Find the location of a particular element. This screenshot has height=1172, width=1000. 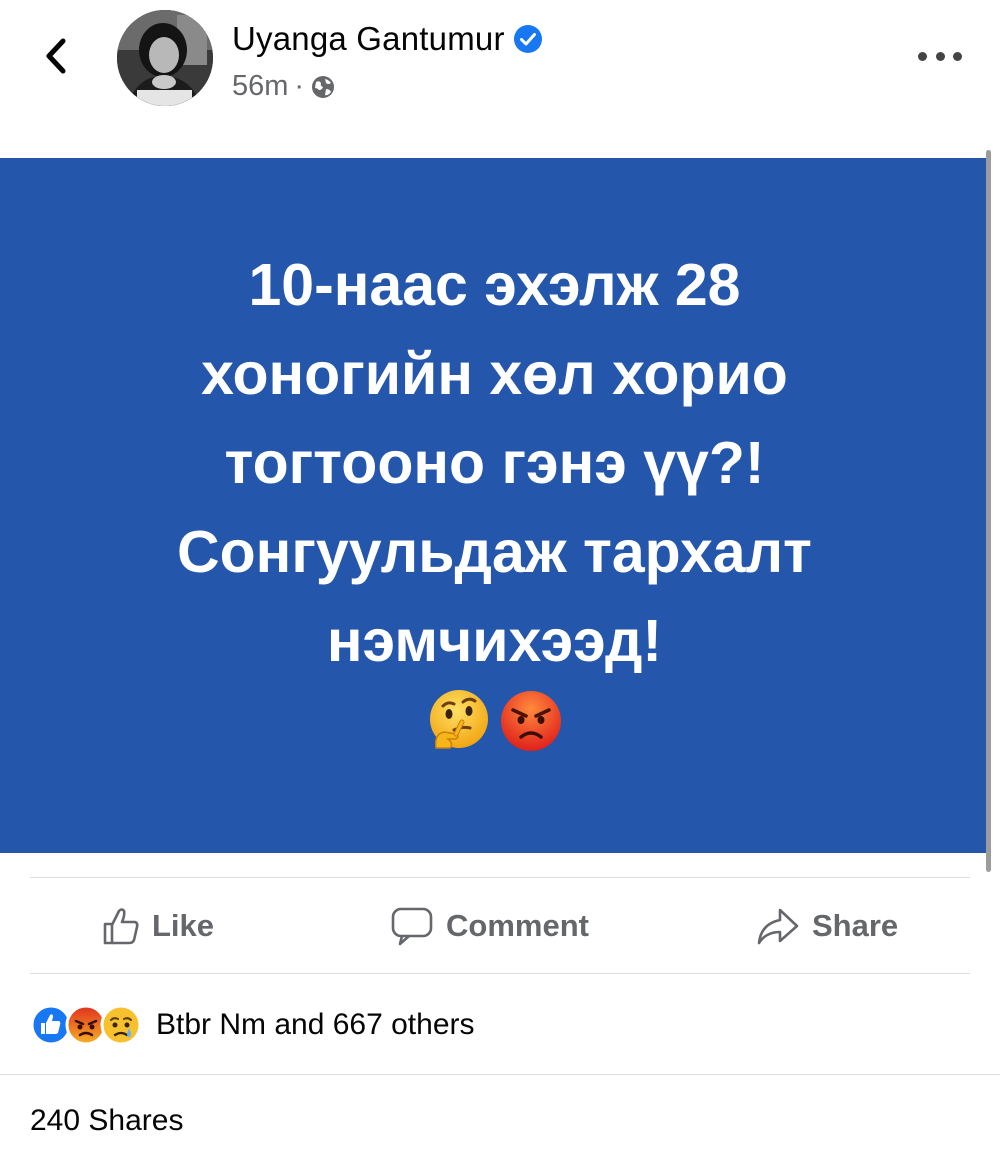

like-label: Like is located at coordinates (183, 925).